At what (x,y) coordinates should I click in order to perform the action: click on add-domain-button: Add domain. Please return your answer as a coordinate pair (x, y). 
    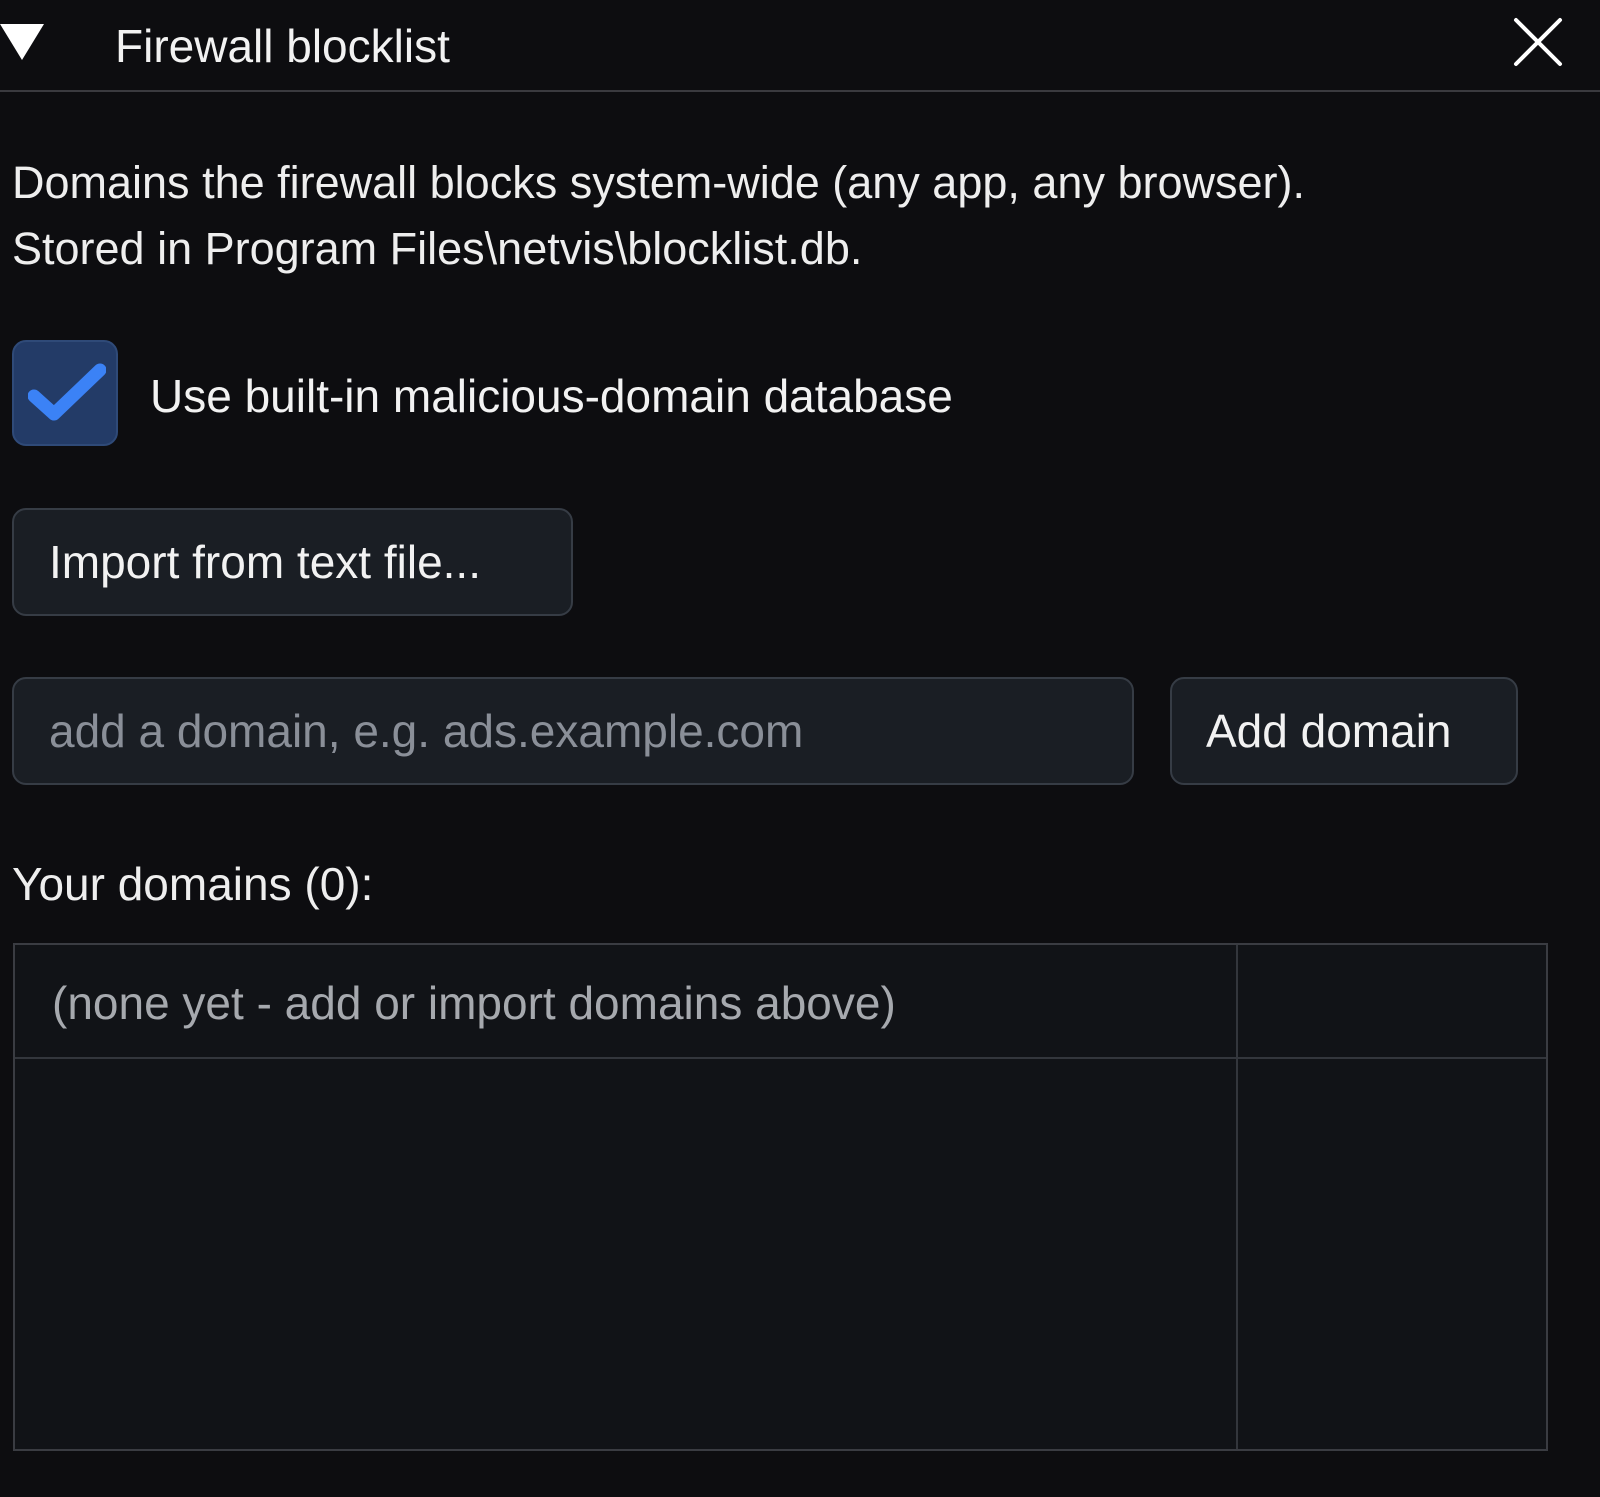
    Looking at the image, I should click on (1344, 731).